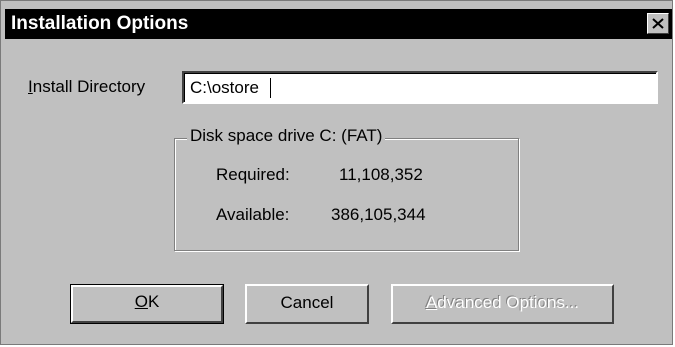 This screenshot has width=675, height=347. Describe the element at coordinates (224, 87) in the screenshot. I see `install-directory-value: C:\ostore` at that location.